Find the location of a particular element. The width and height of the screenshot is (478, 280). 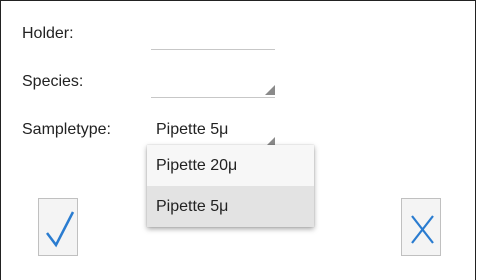

checkmark-icon is located at coordinates (60, 229).